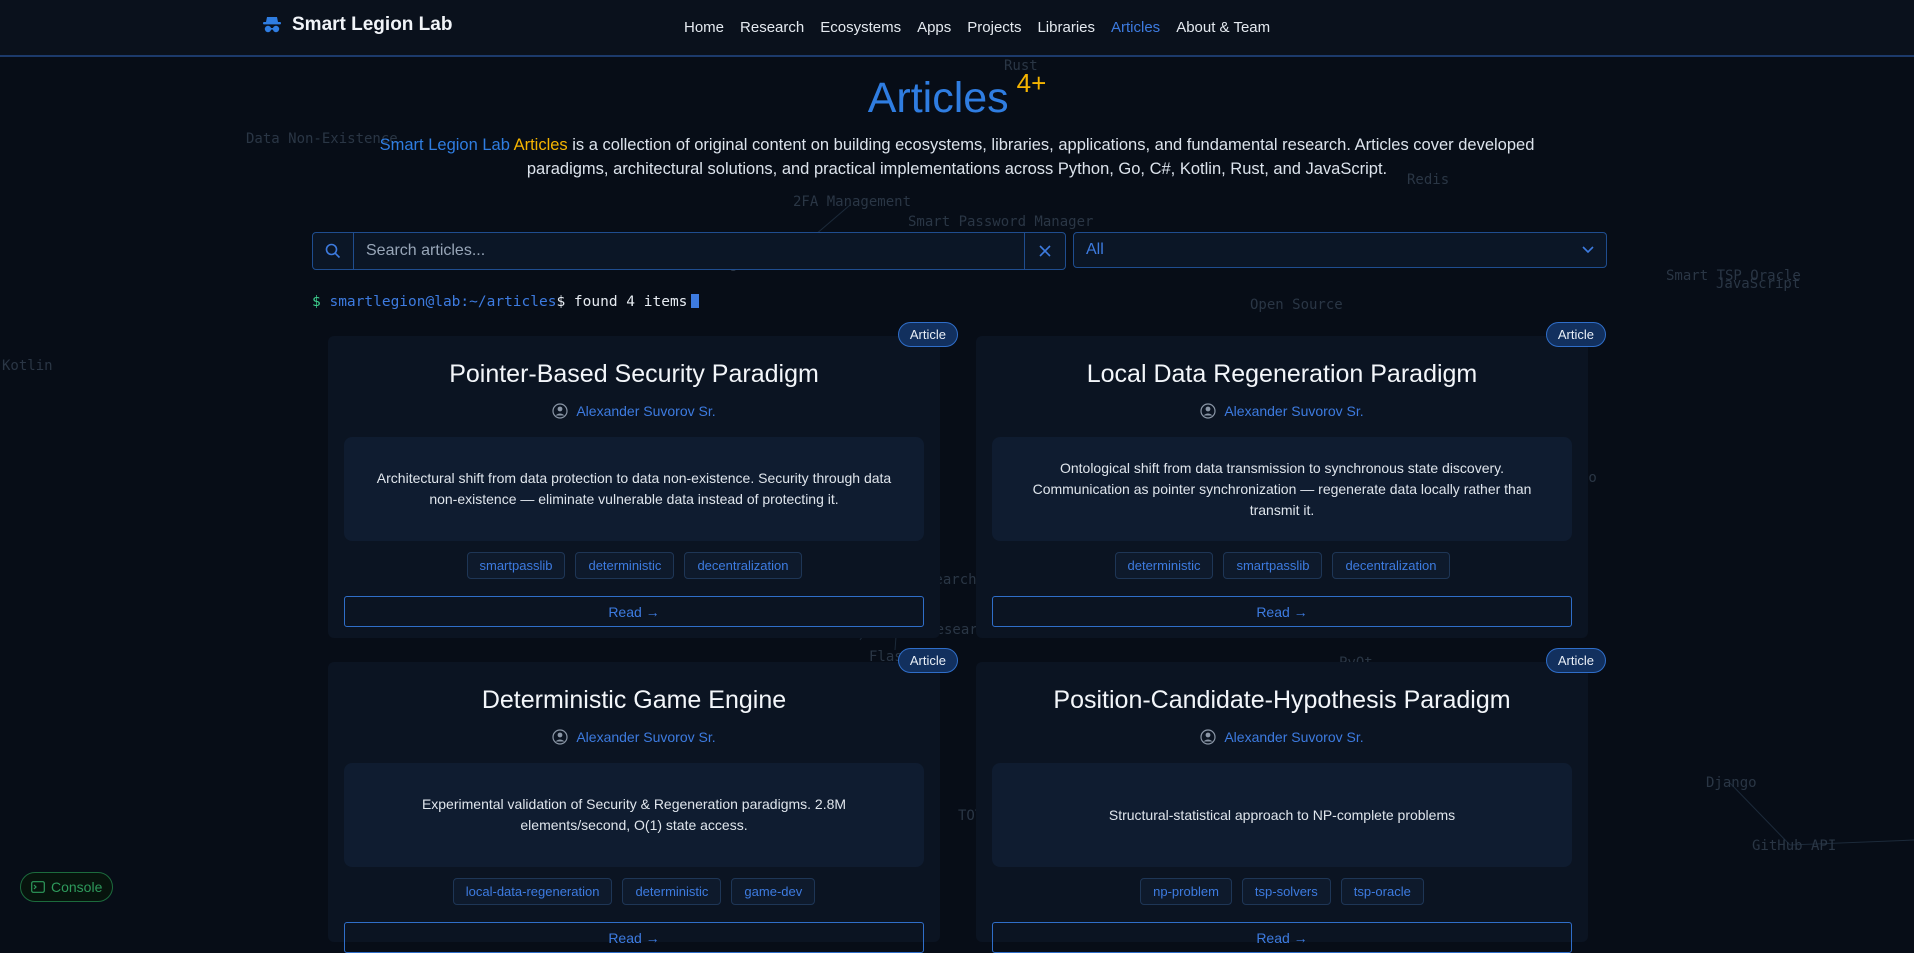 The height and width of the screenshot is (953, 1914). I want to click on nav-item-libraries: Libraries, so click(1066, 27).